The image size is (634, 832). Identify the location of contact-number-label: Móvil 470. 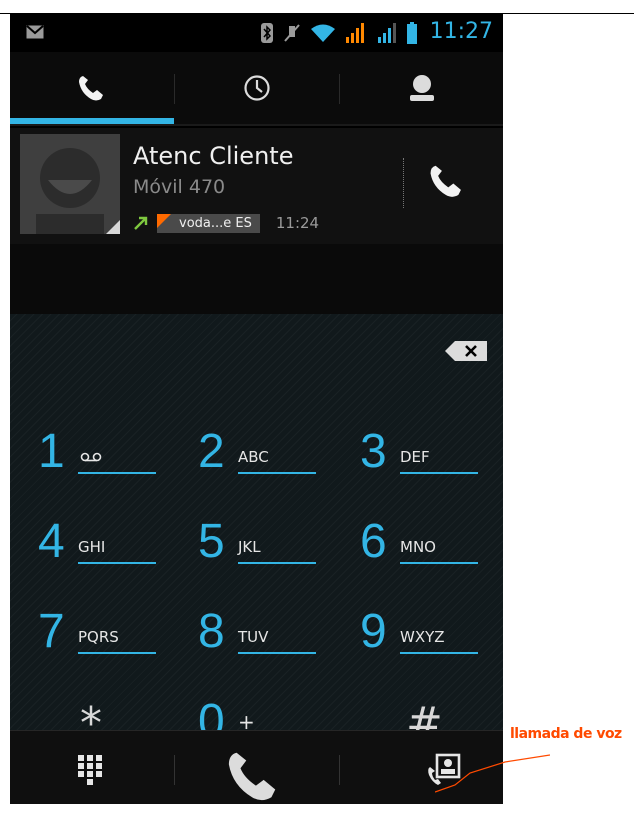
(179, 187).